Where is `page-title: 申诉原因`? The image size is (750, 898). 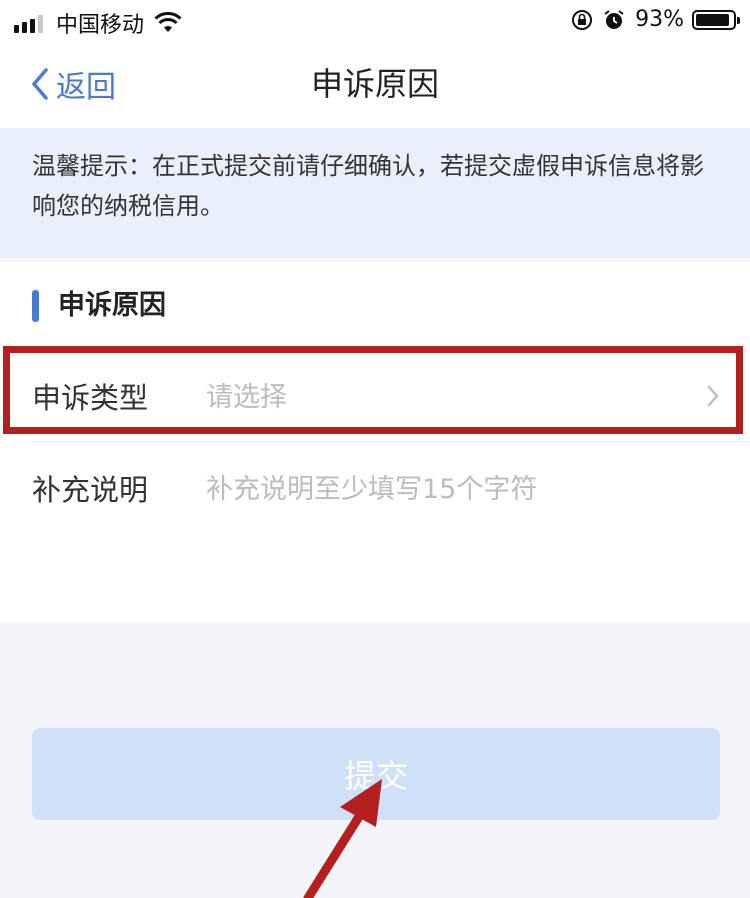 page-title: 申诉原因 is located at coordinates (374, 84).